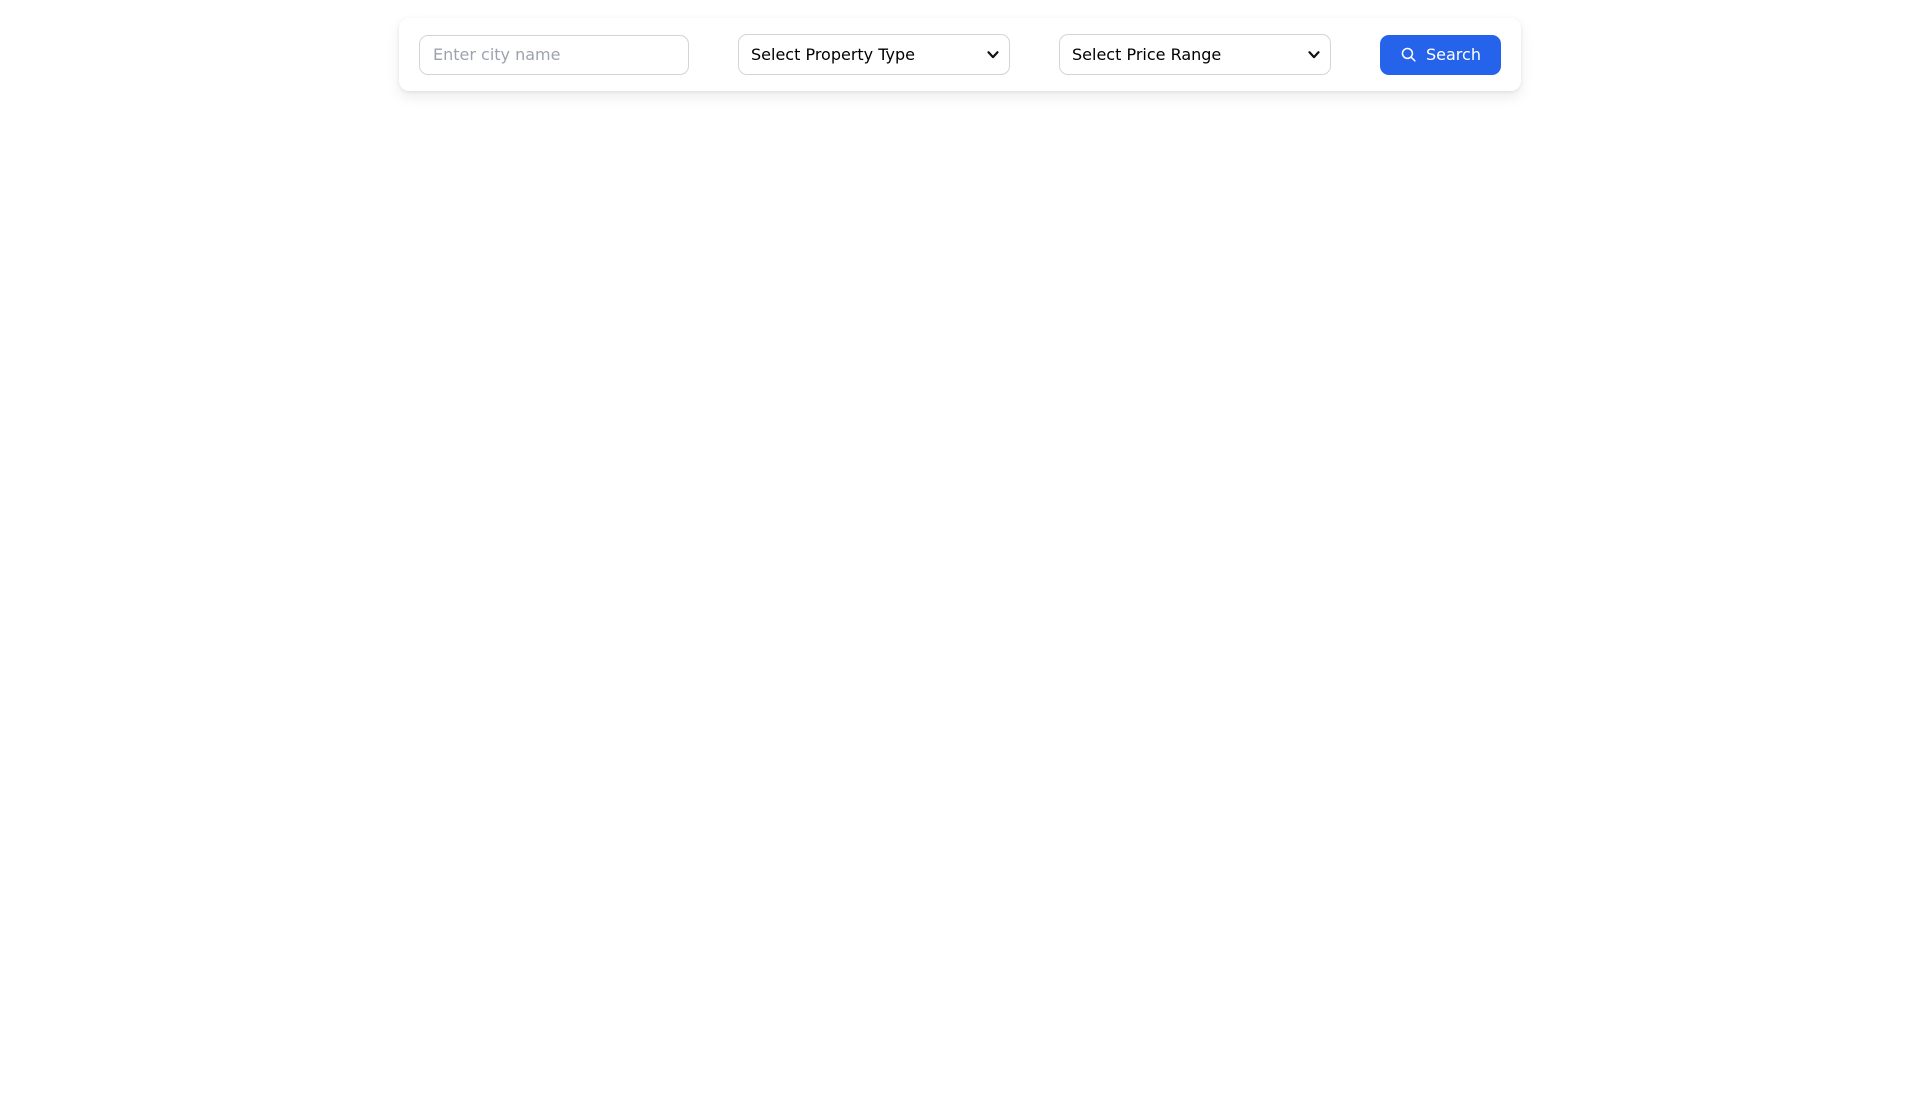 The height and width of the screenshot is (1098, 1920). I want to click on city-name-input, so click(554, 54).